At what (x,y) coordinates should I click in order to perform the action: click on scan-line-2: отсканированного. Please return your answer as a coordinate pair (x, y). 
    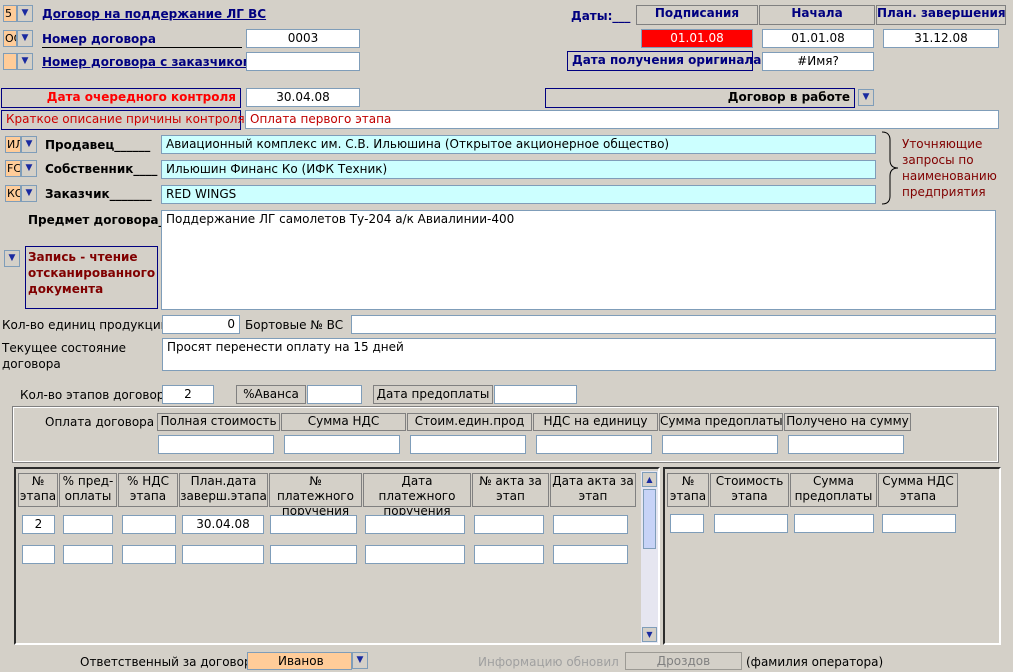
    Looking at the image, I should click on (92, 273).